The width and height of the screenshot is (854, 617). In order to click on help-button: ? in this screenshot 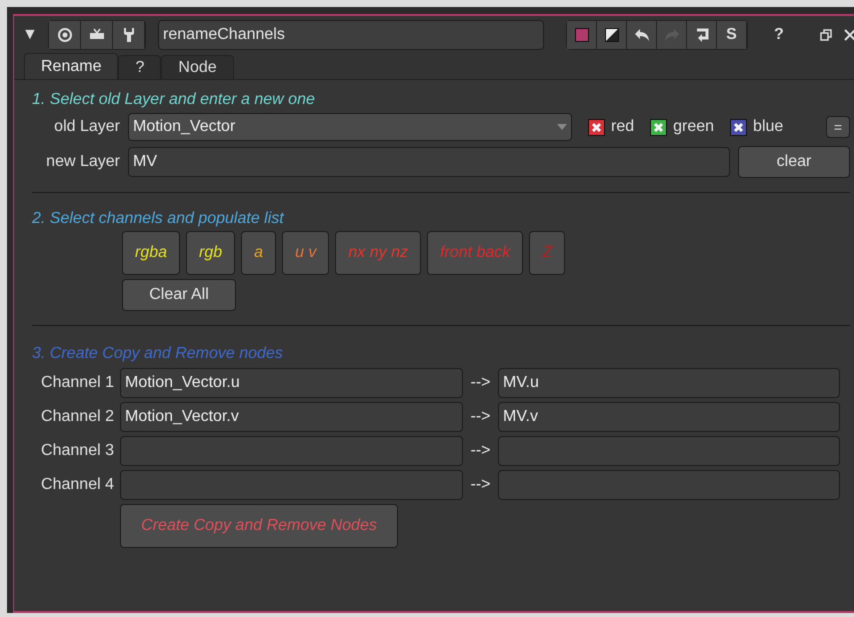, I will do `click(779, 35)`.